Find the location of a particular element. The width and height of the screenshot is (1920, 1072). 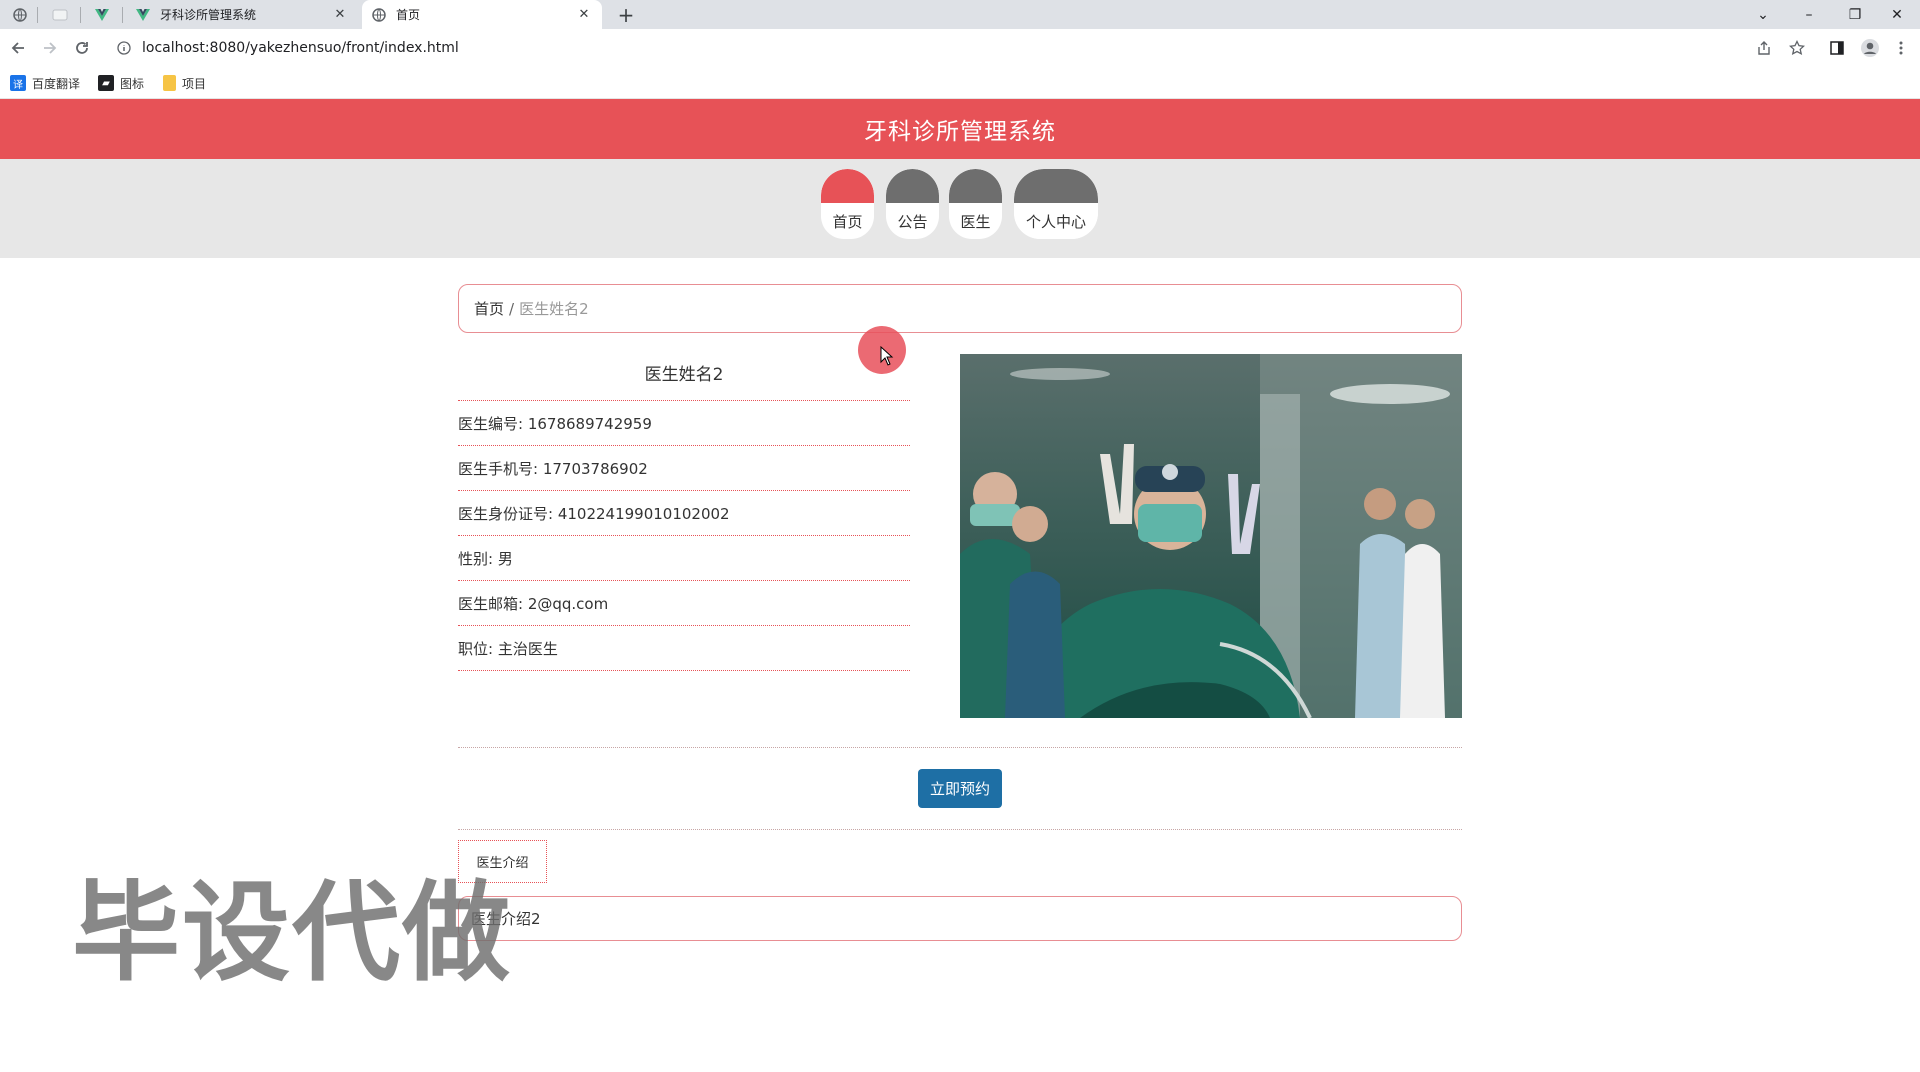

nav-item-home: 首页 is located at coordinates (847, 204).